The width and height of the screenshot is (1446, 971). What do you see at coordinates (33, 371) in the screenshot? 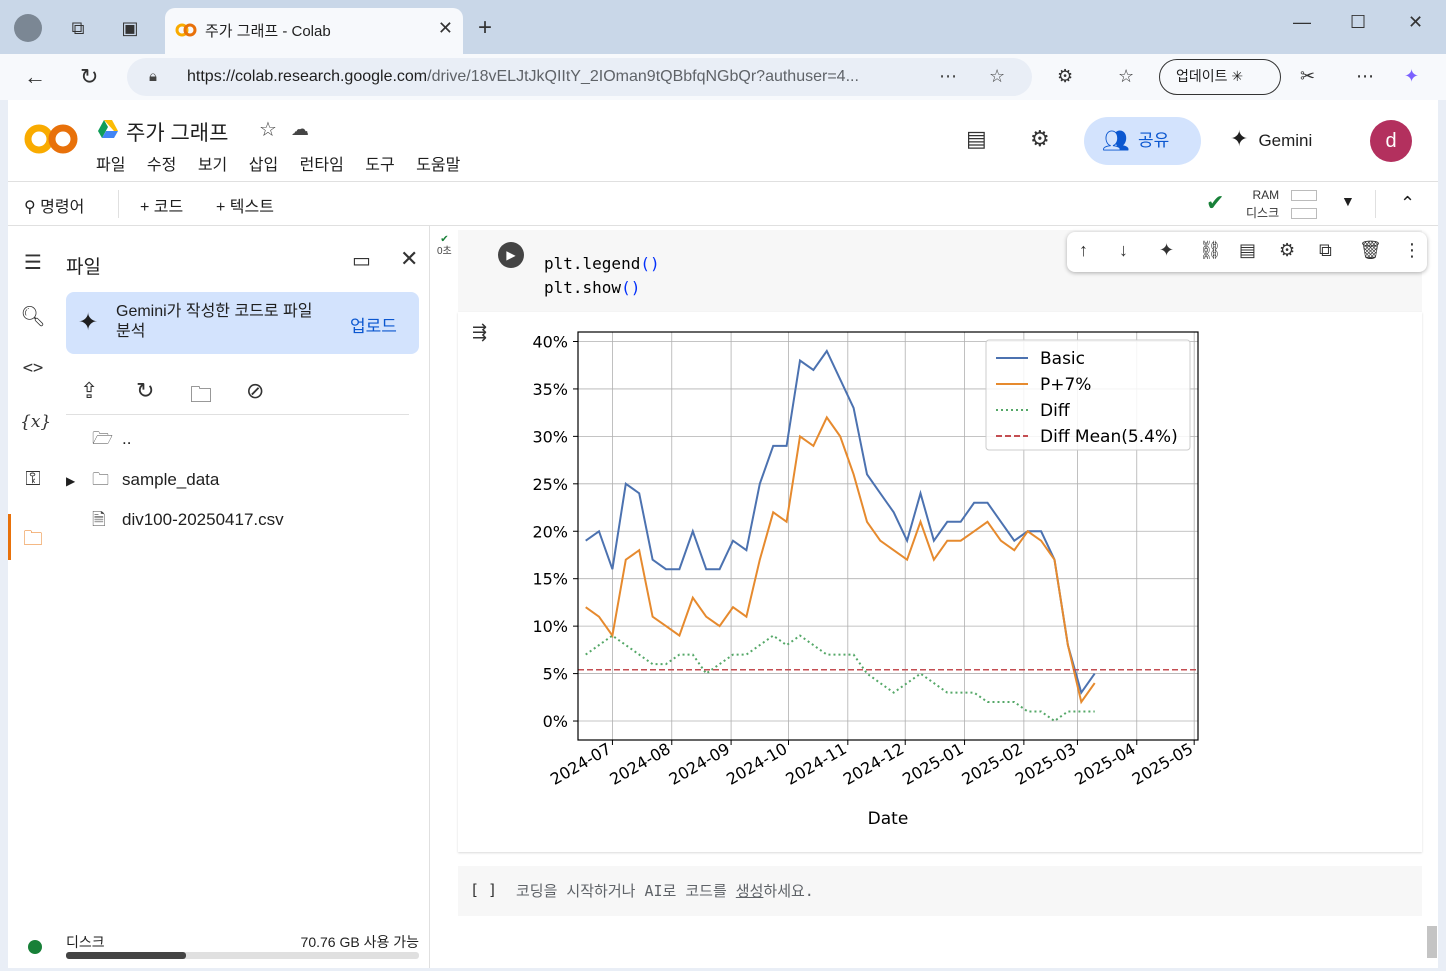
I see `code-snippets-icon: <>` at bounding box center [33, 371].